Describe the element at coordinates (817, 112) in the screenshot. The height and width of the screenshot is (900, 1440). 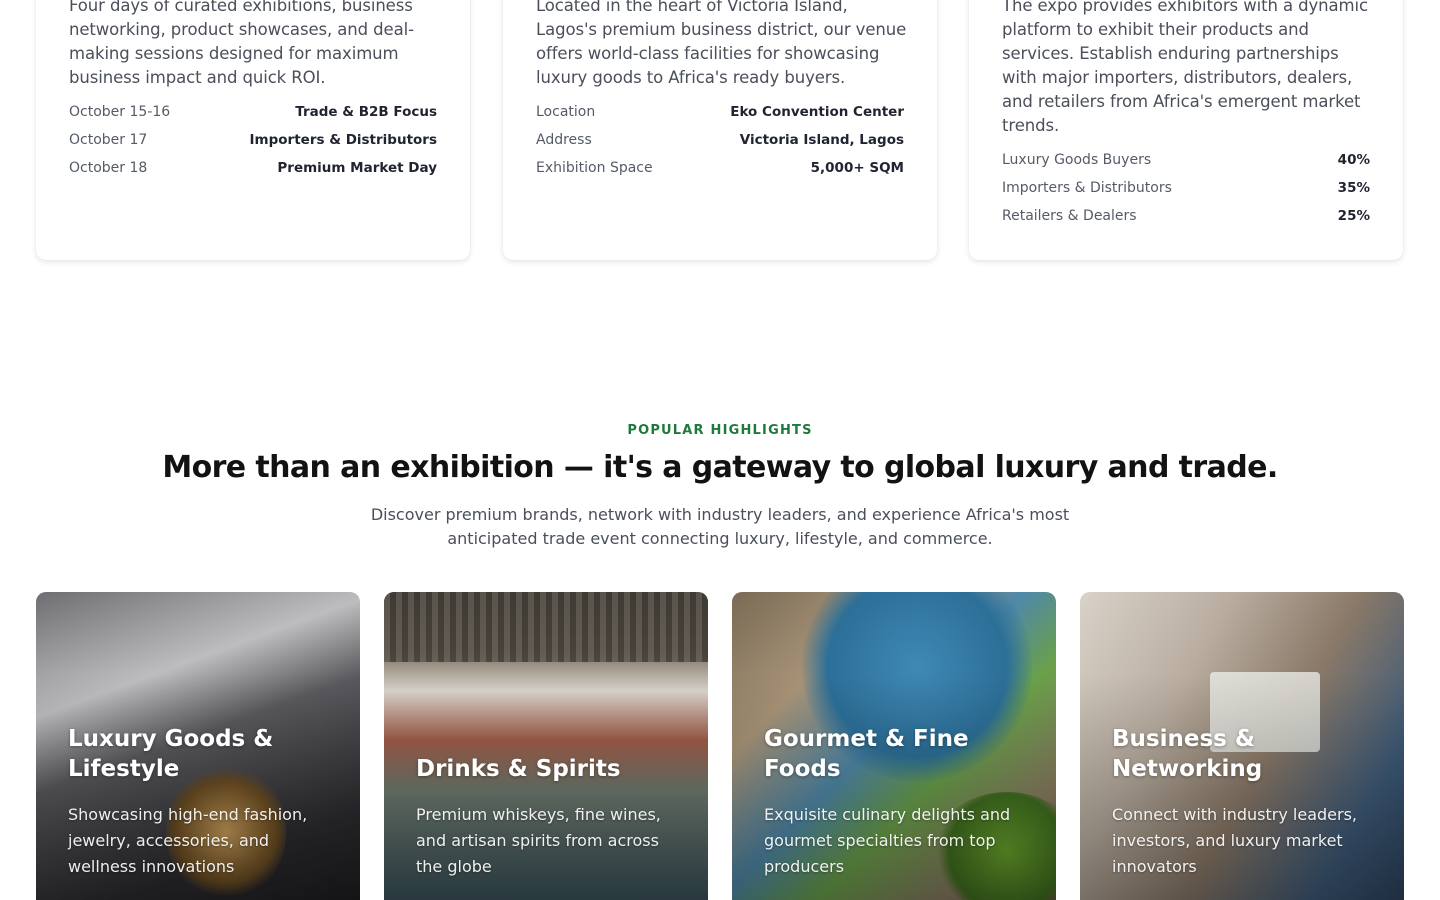
I see `detail-value: Eko Convention Center` at that location.